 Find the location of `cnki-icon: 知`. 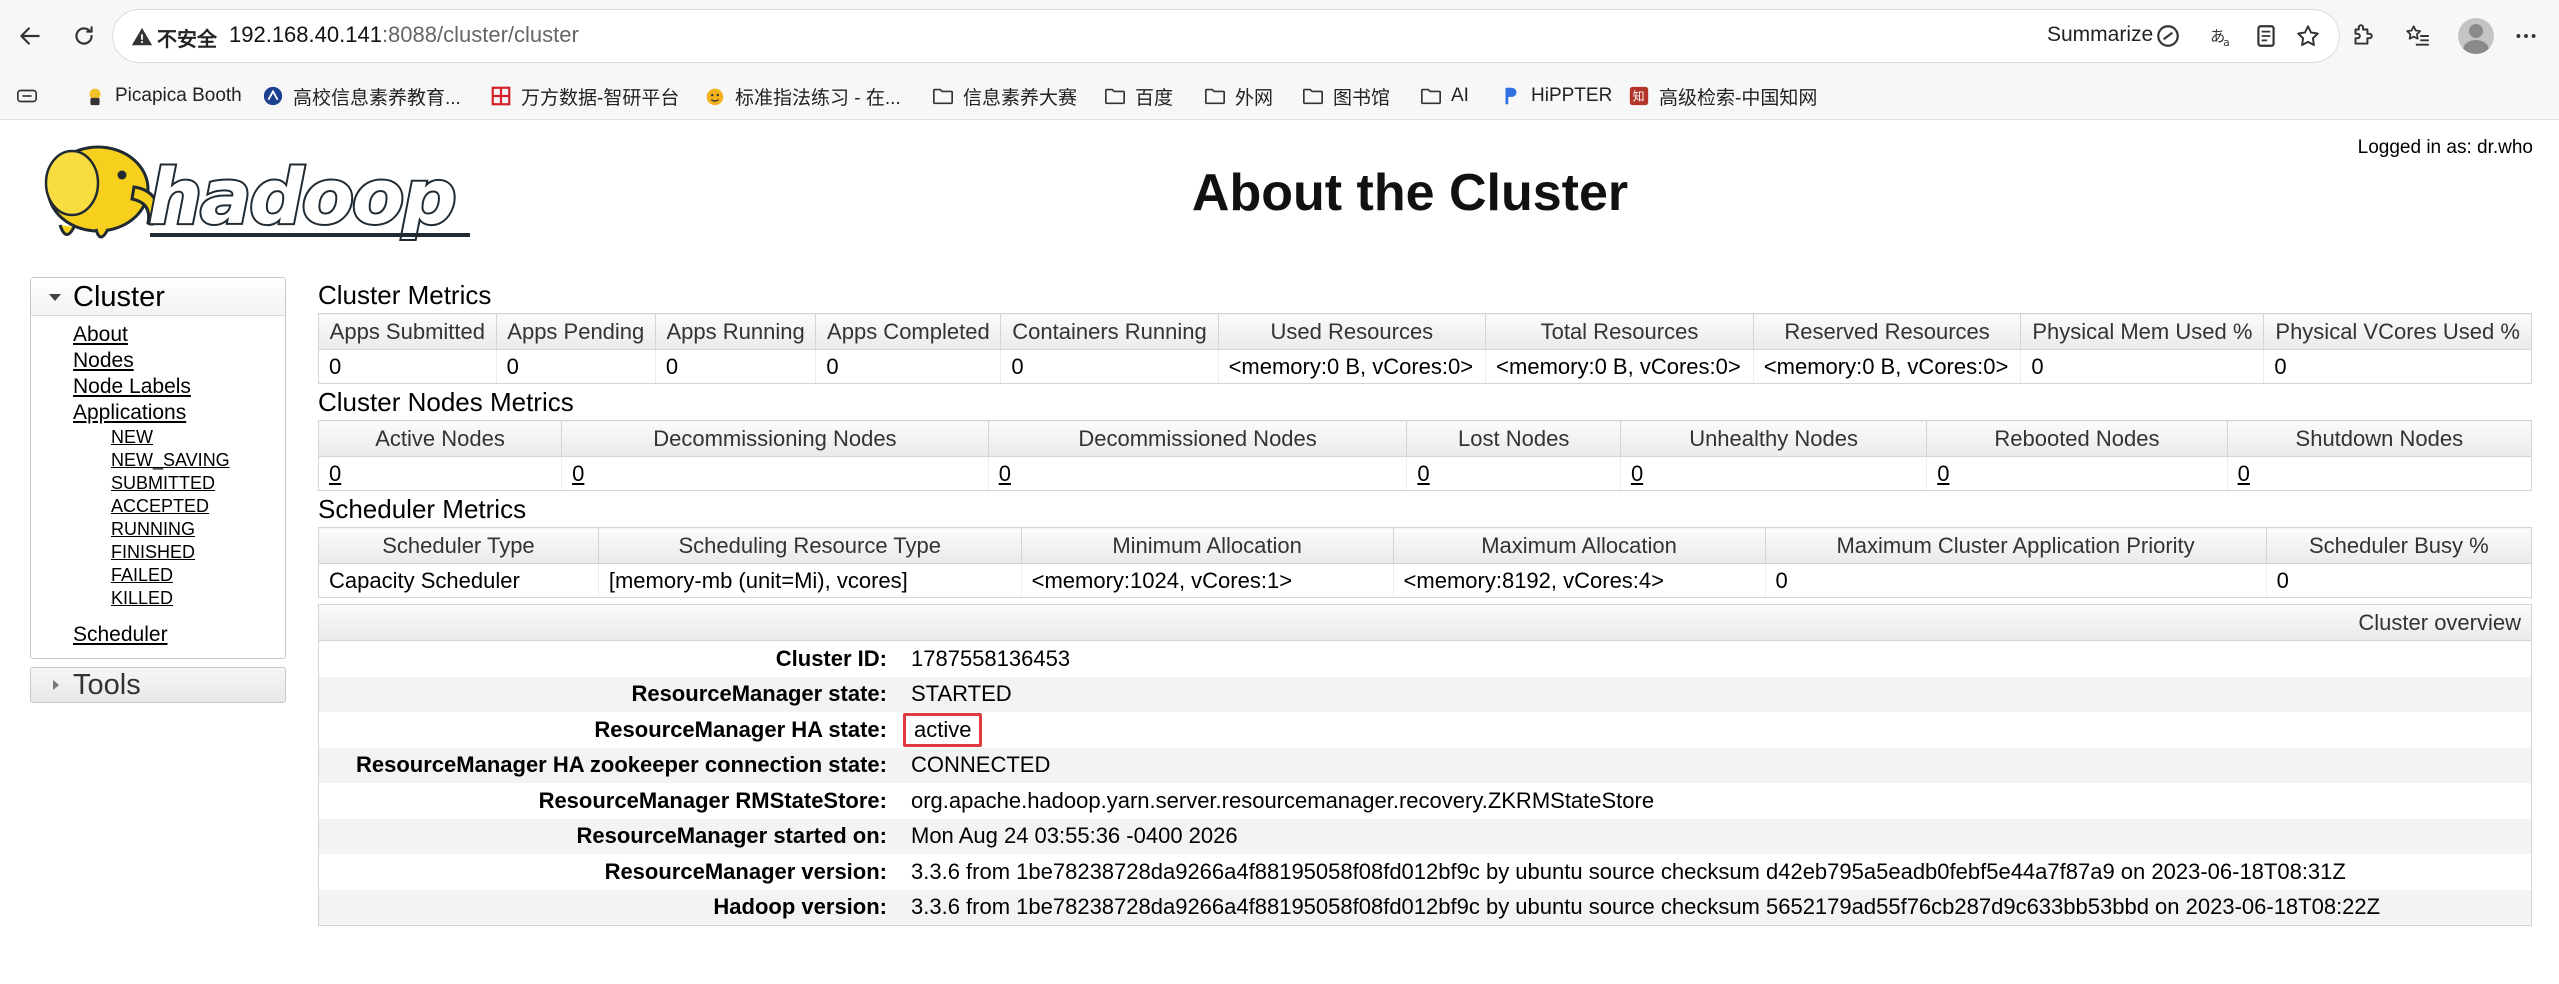

cnki-icon: 知 is located at coordinates (1639, 96).